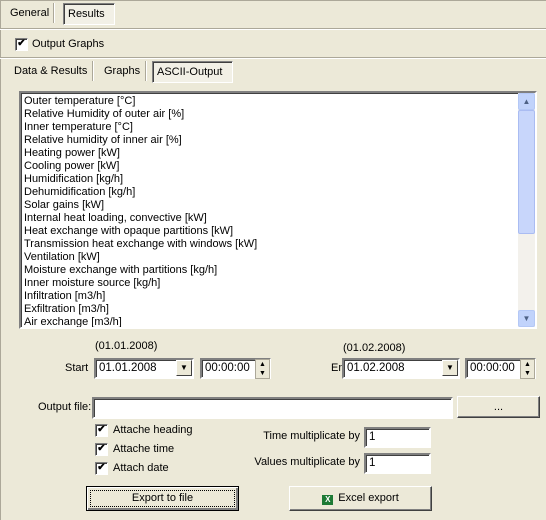 This screenshot has width=546, height=520. Describe the element at coordinates (192, 72) in the screenshot. I see `tab-ascii-output: ASCII-Output` at that location.